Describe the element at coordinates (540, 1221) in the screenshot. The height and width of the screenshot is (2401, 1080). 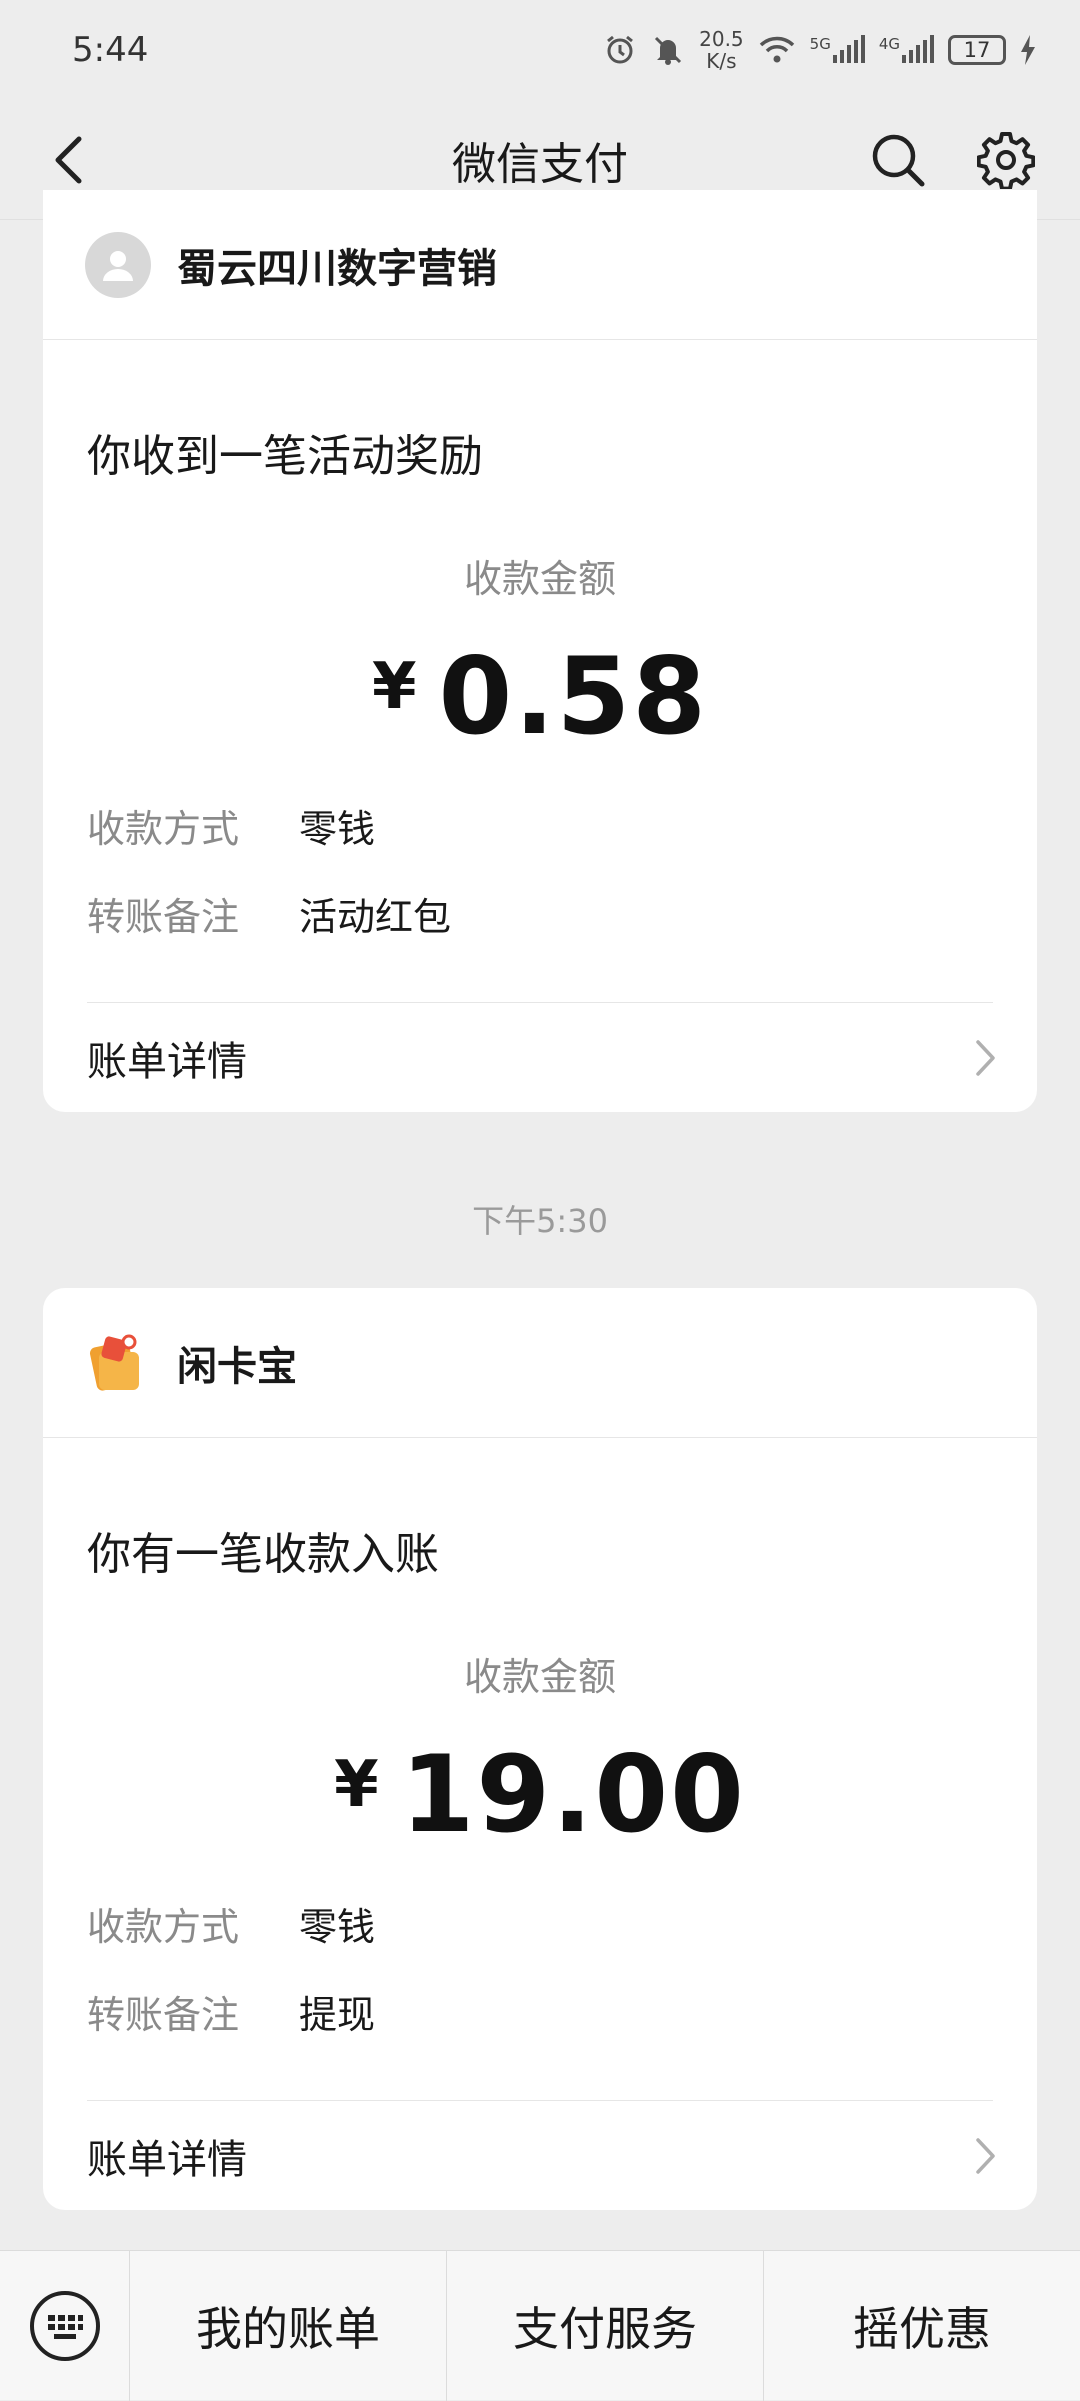
I see `message-timestamp: 下午5:30` at that location.